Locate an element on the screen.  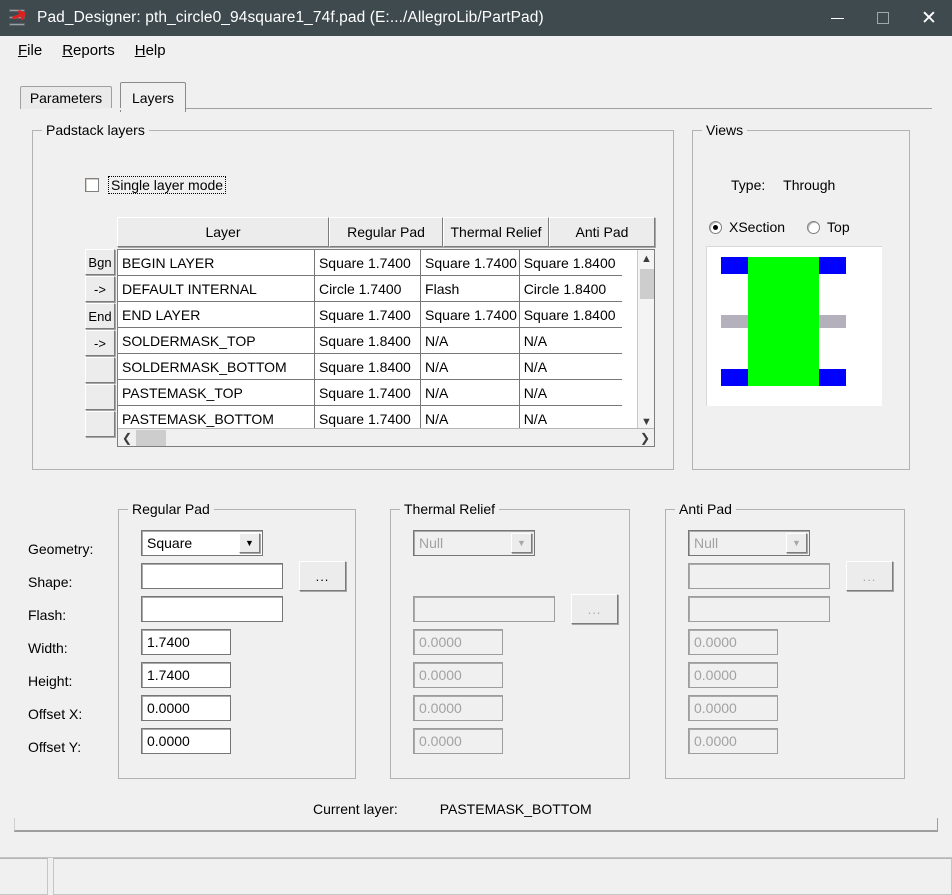
thermal-relief-offset-y-input: 0.0000 is located at coordinates (458, 741).